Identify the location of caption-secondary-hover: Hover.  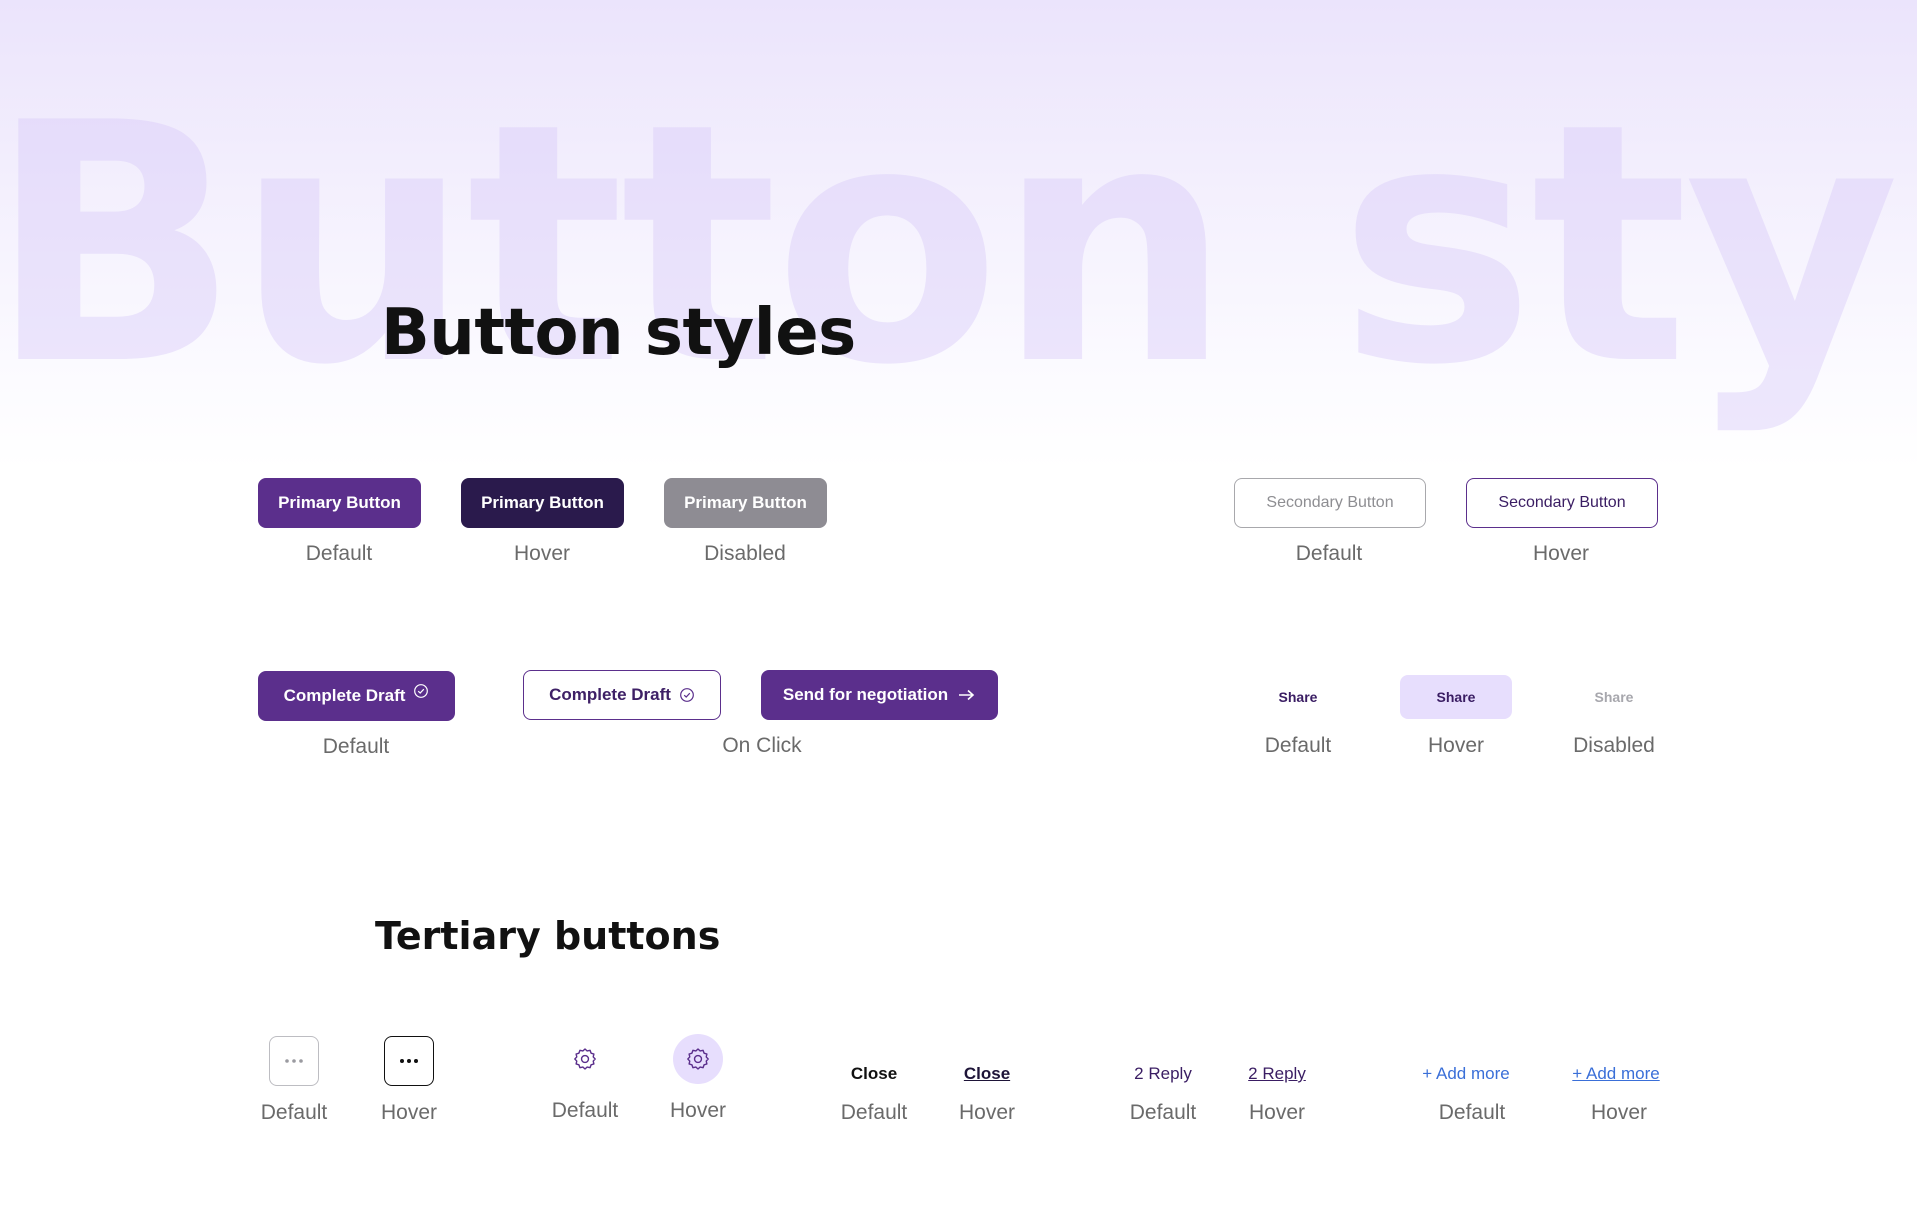
(1561, 553).